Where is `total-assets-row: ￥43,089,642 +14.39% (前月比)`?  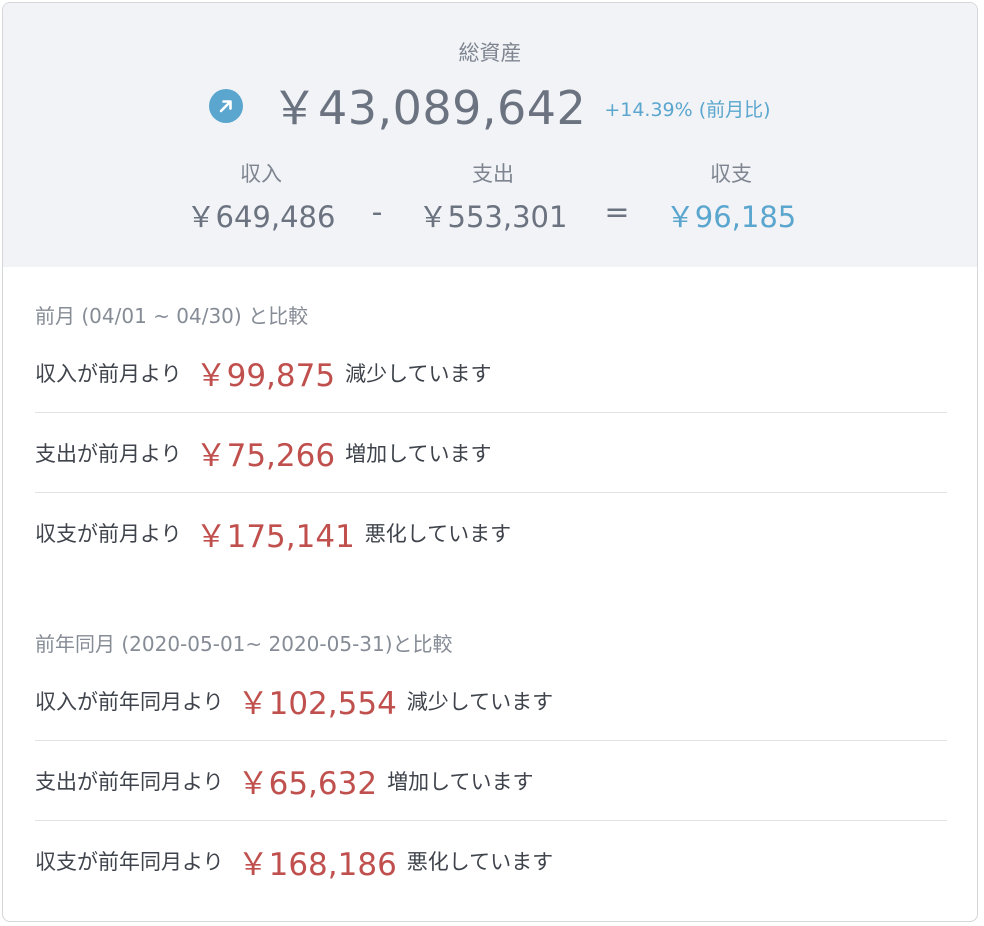
total-assets-row: ￥43,089,642 +14.39% (前月比) is located at coordinates (490, 105).